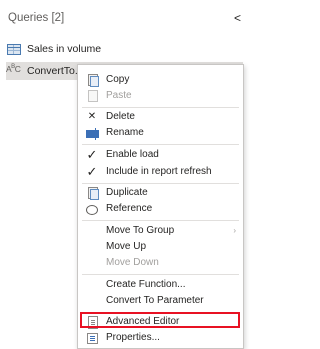  I want to click on menu-item-label: Reference, so click(129, 208).